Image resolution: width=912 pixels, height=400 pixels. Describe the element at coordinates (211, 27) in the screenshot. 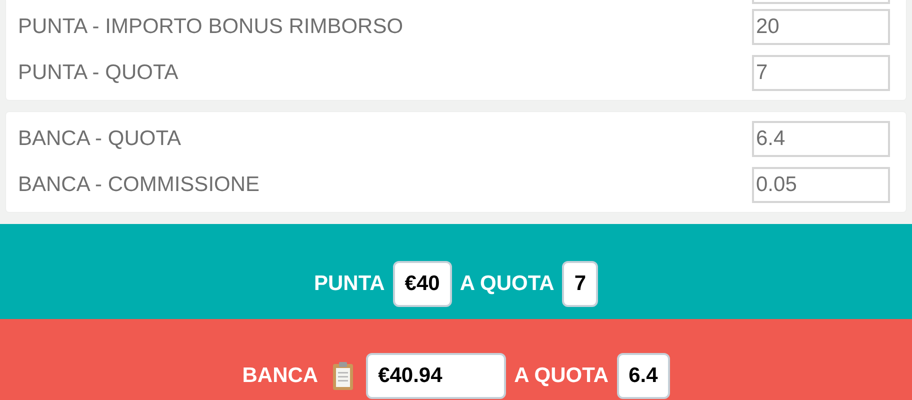

I see `field-label: PUNTA - IMPORTO BONUS RIMBORSO` at that location.